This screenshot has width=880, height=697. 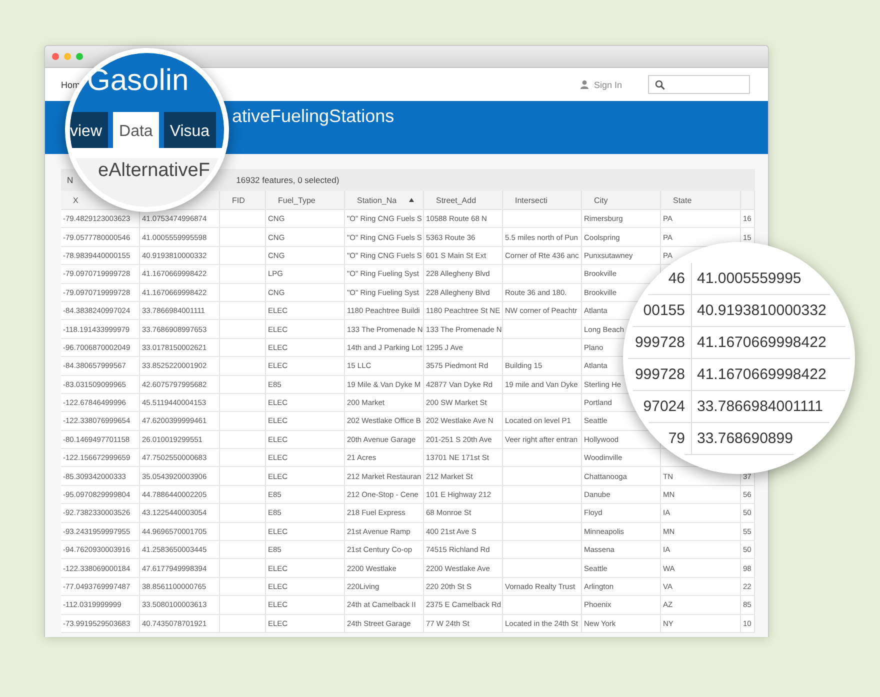 What do you see at coordinates (664, 310) in the screenshot?
I see `table-cell: 00155` at bounding box center [664, 310].